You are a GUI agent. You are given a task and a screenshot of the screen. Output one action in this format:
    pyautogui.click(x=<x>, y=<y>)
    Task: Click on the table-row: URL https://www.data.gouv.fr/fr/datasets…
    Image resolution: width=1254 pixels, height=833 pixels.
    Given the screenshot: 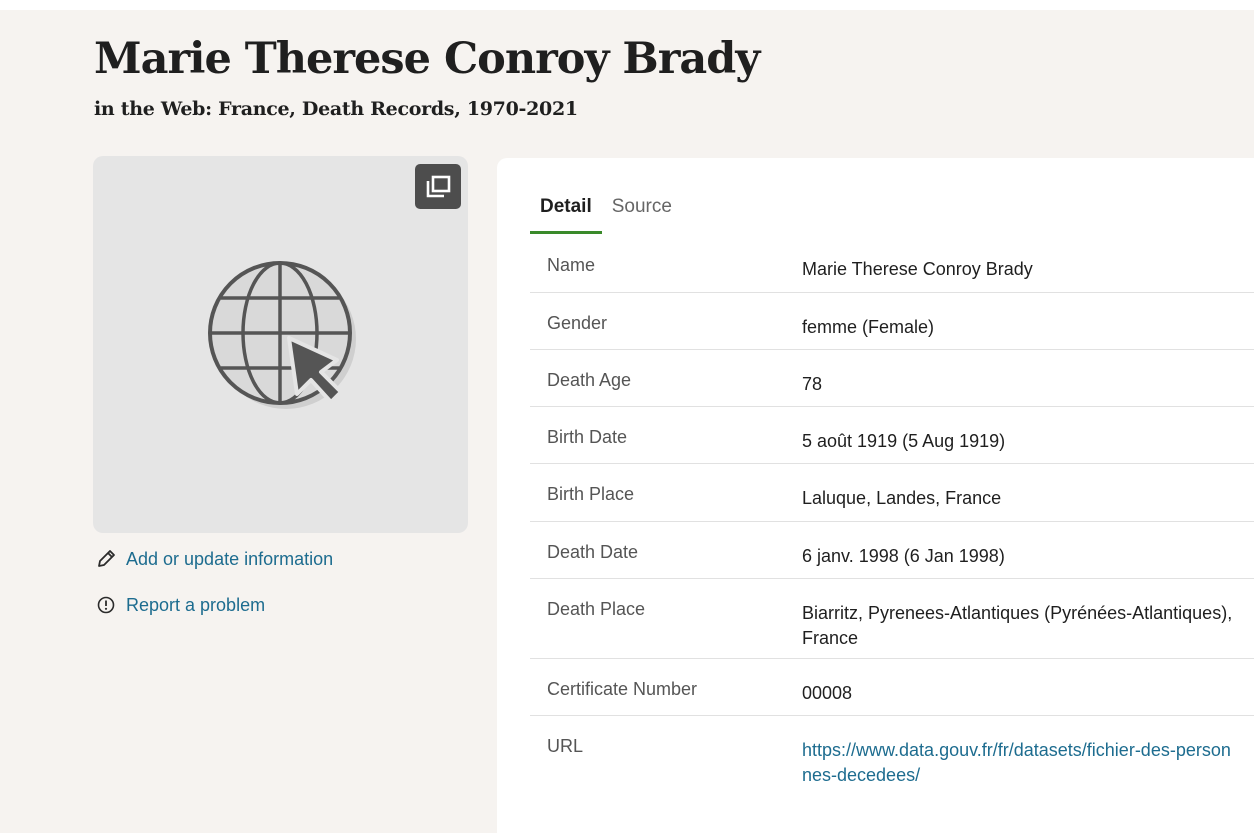 What is the action you would take?
    pyautogui.click(x=892, y=761)
    